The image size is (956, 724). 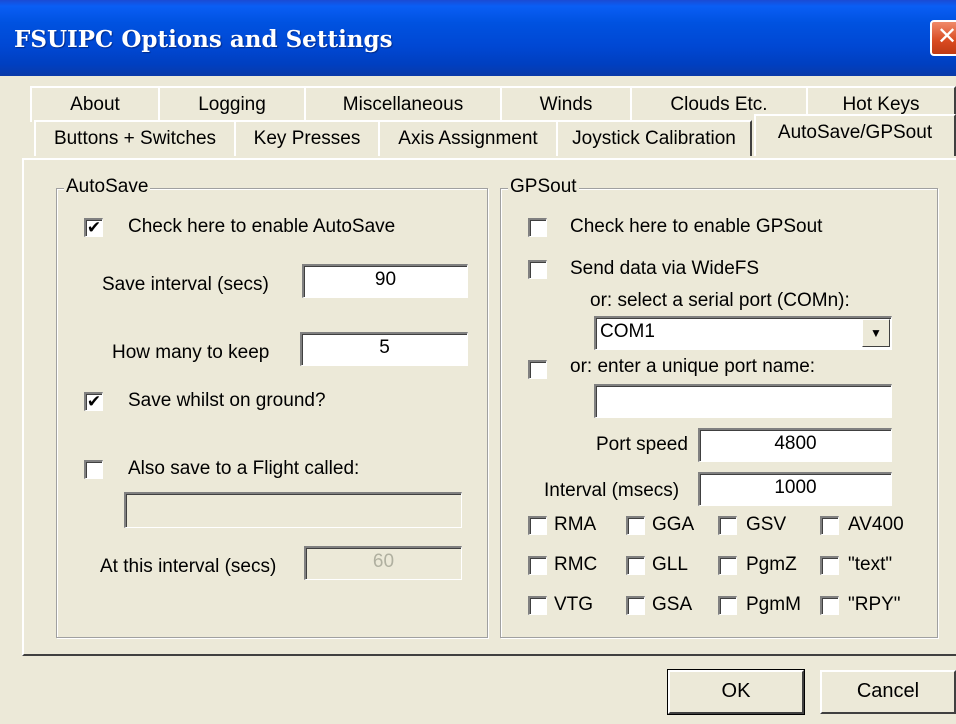 I want to click on rmc-label: RMC, so click(x=576, y=564).